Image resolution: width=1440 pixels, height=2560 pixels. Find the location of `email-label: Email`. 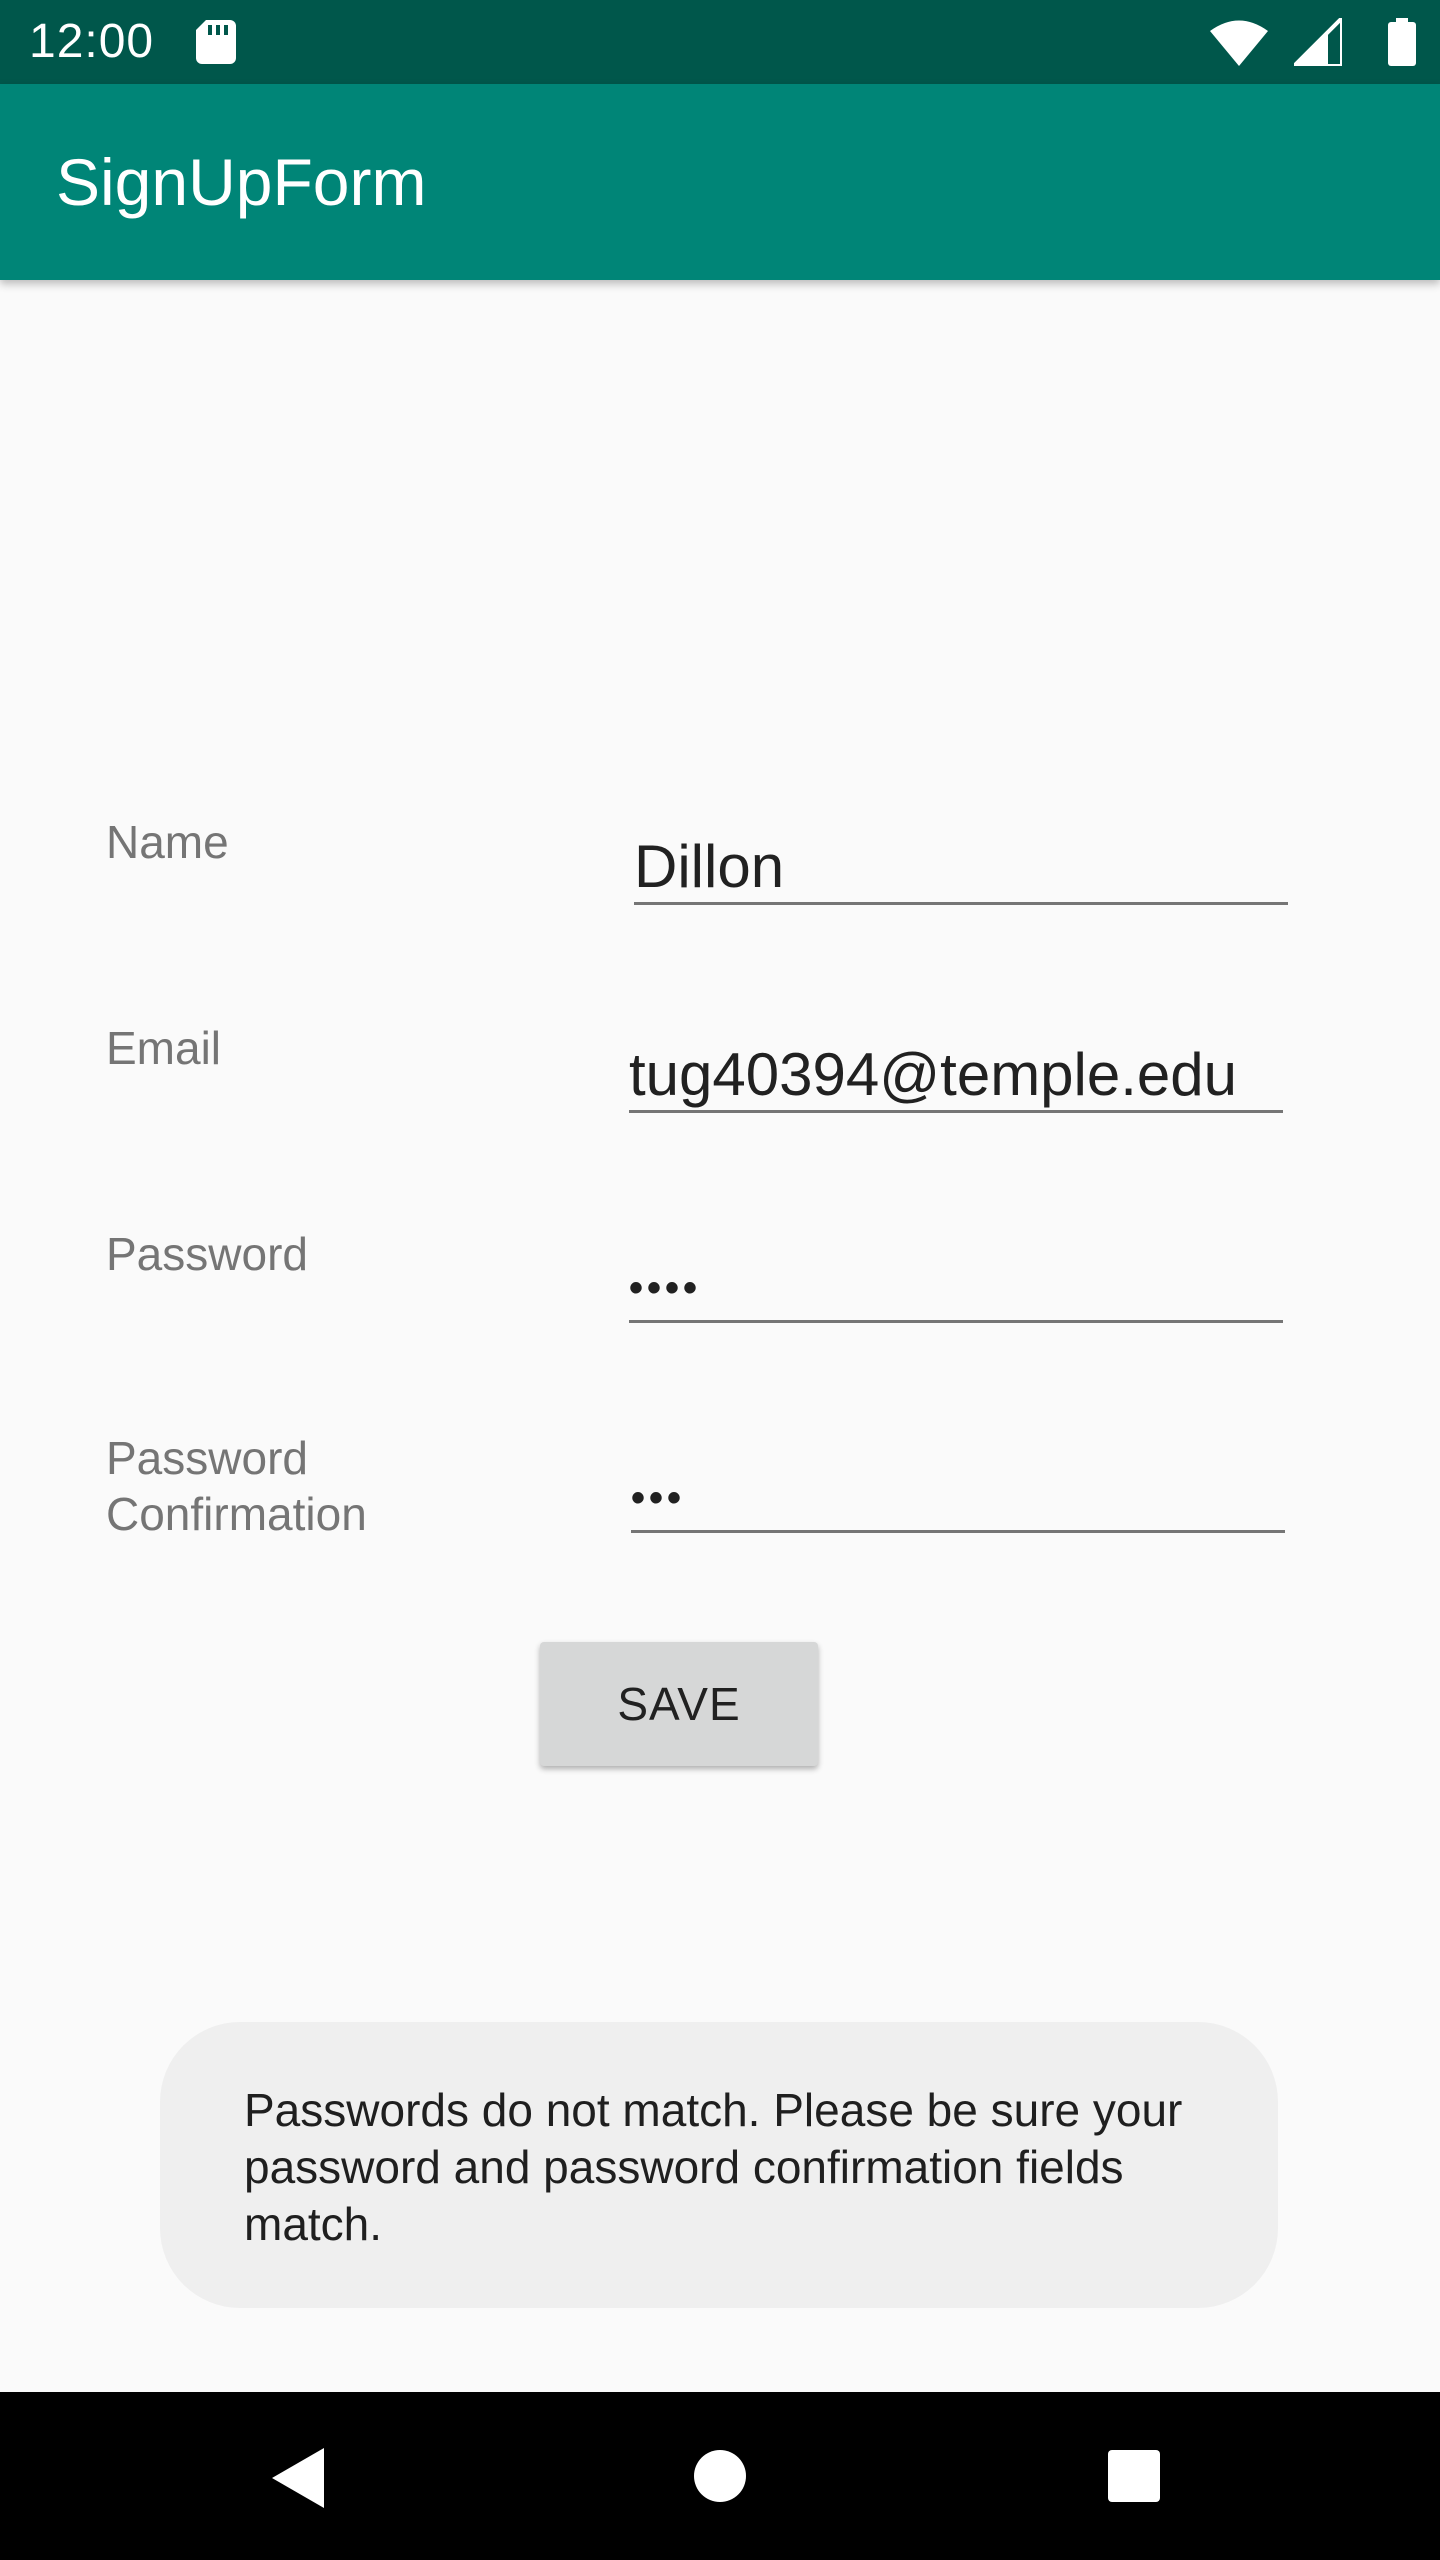

email-label: Email is located at coordinates (164, 1048).